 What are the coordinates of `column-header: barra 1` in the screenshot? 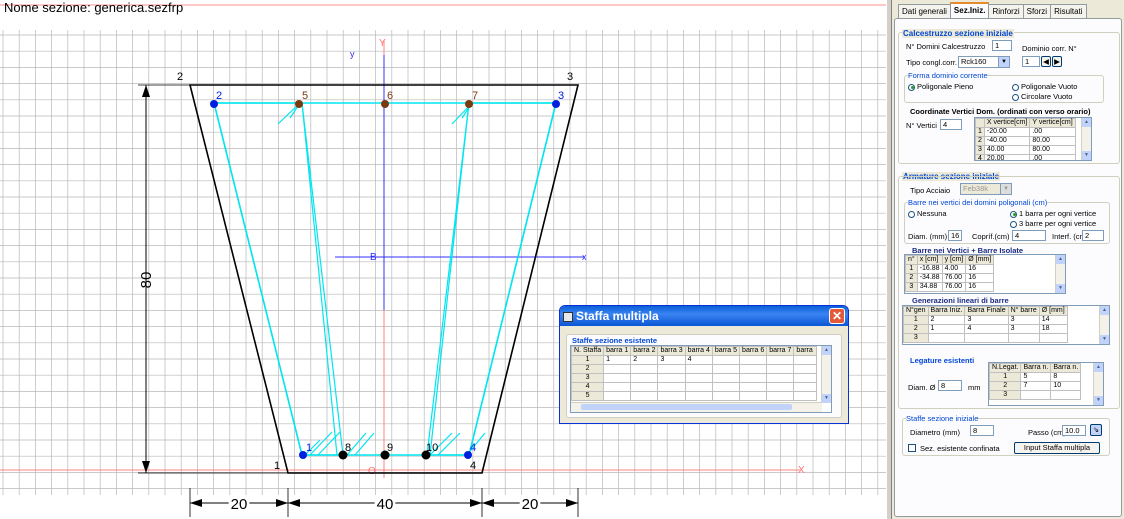 It's located at (617, 351).